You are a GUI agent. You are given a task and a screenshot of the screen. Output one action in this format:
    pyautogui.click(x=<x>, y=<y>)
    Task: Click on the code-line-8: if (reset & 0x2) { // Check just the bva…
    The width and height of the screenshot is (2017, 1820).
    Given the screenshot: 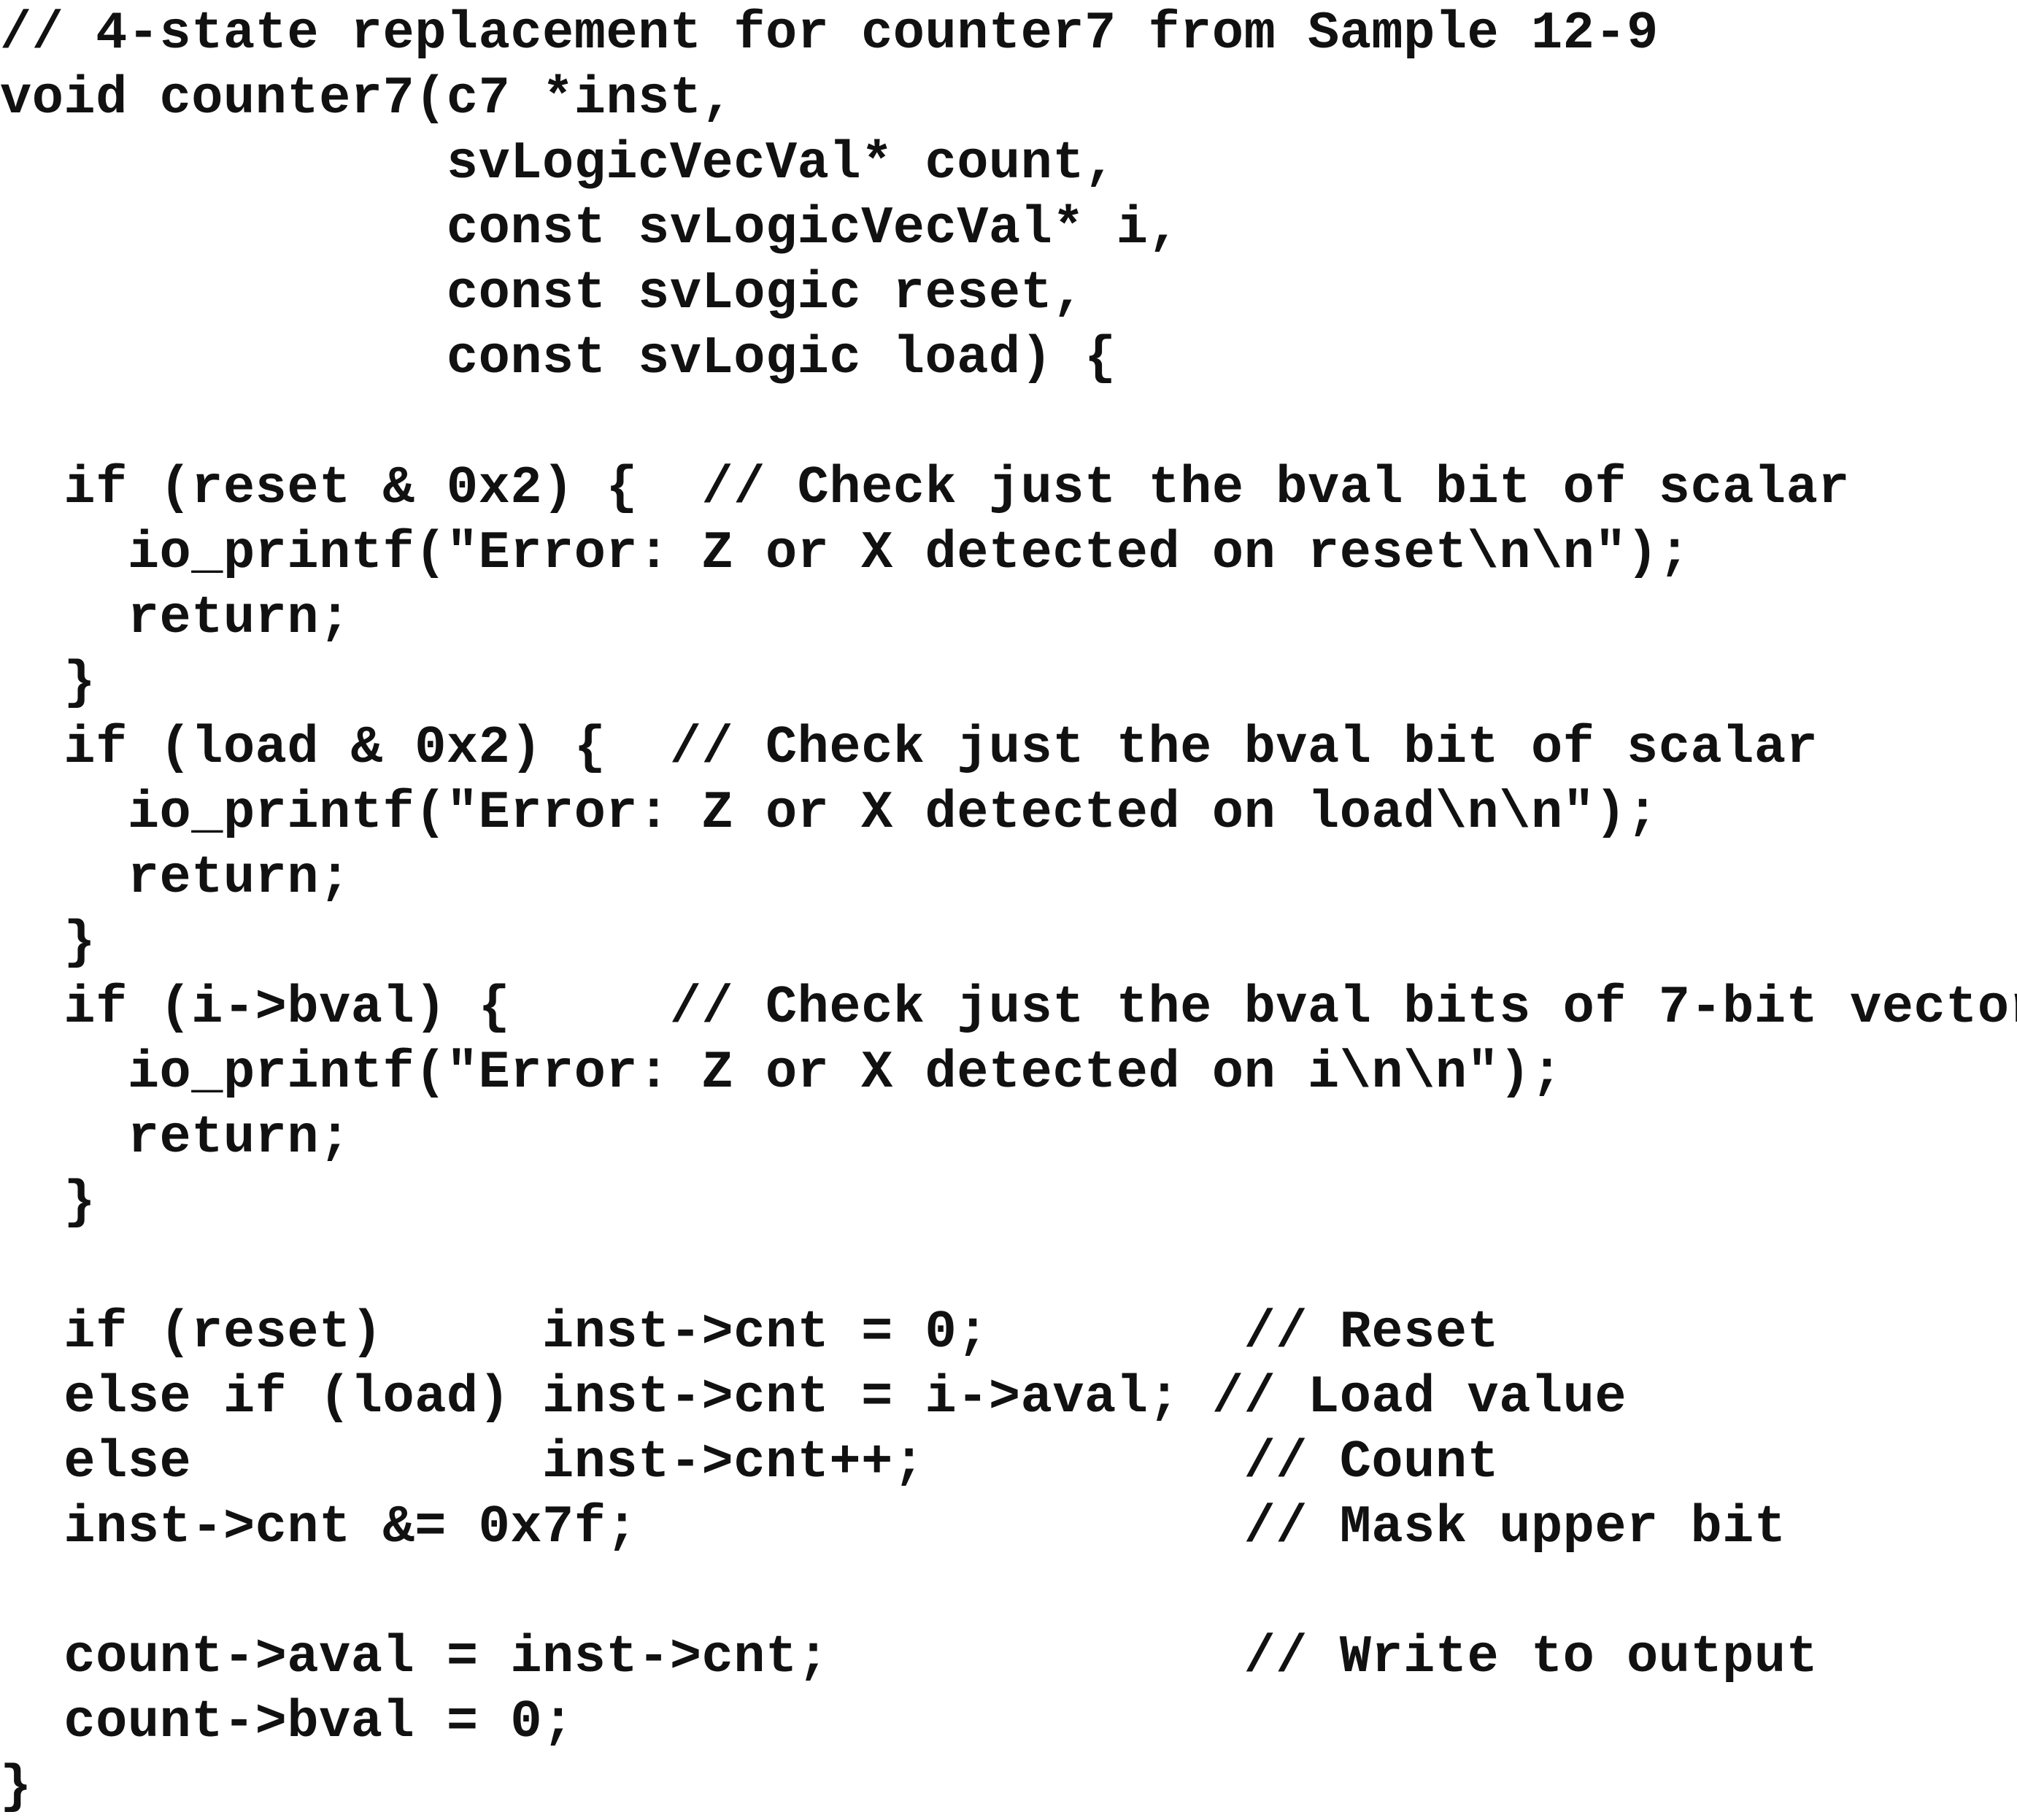 What is the action you would take?
    pyautogui.click(x=925, y=488)
    